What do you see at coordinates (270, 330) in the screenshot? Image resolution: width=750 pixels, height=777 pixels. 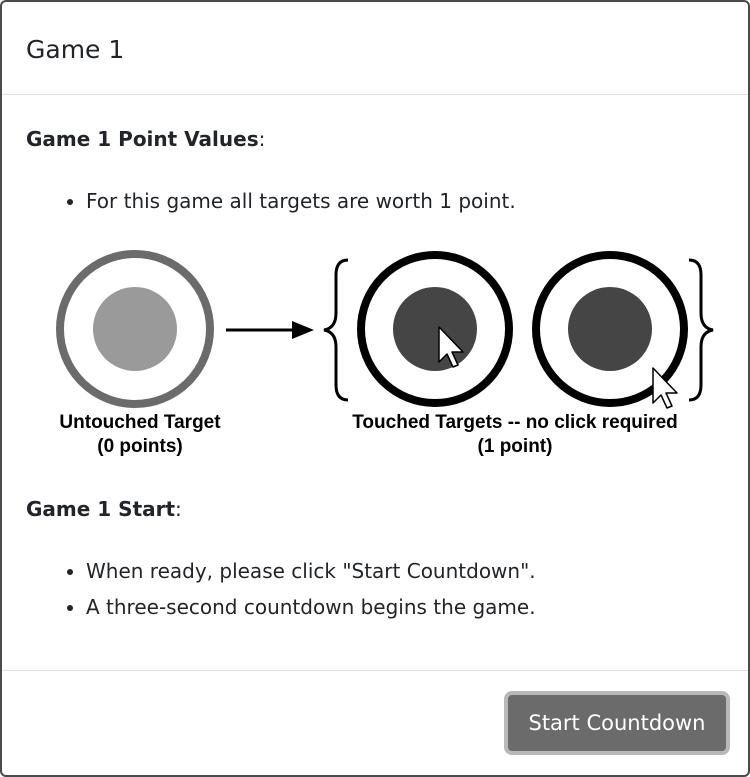 I see `arrow-right-icon` at bounding box center [270, 330].